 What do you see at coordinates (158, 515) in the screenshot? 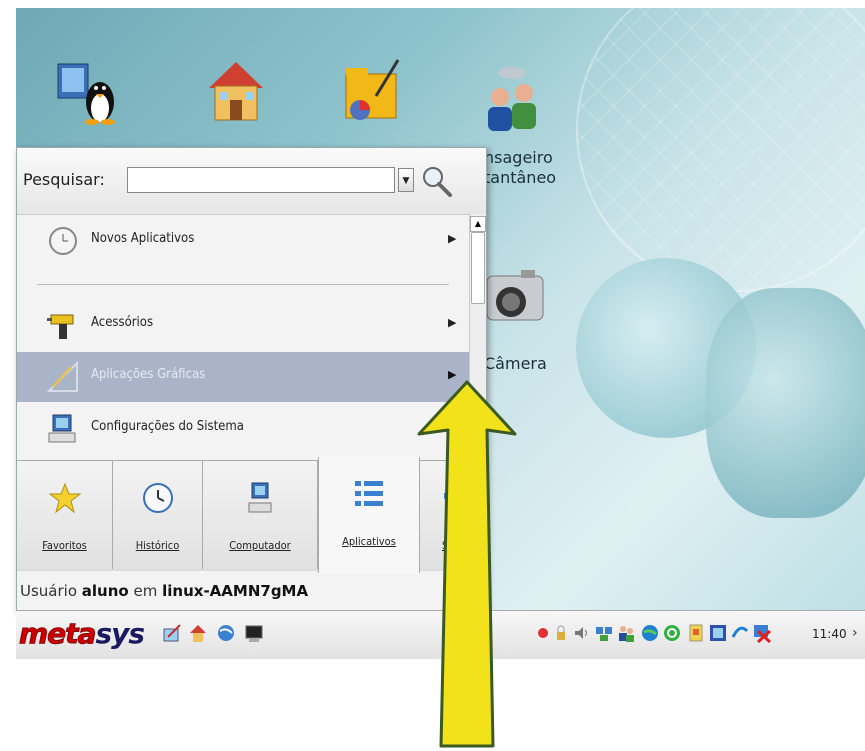
I see `tab-historico: Histórico` at bounding box center [158, 515].